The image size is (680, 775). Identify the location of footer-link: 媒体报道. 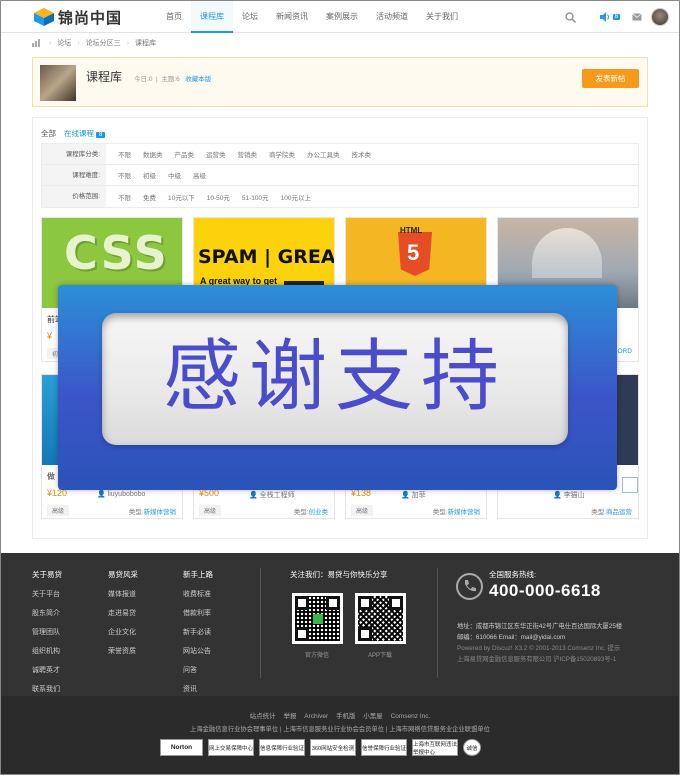
(123, 594).